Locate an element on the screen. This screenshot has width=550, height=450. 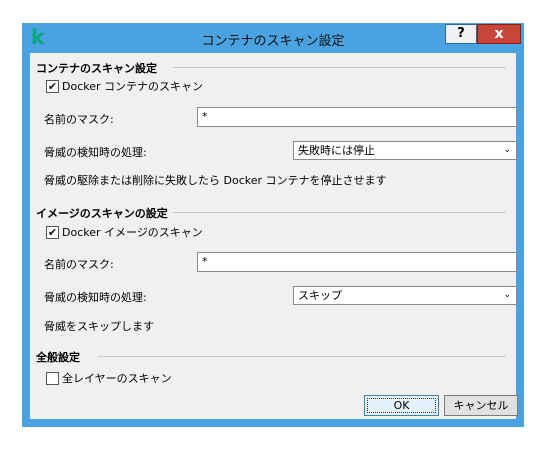
container-mask-input: * is located at coordinates (357, 117).